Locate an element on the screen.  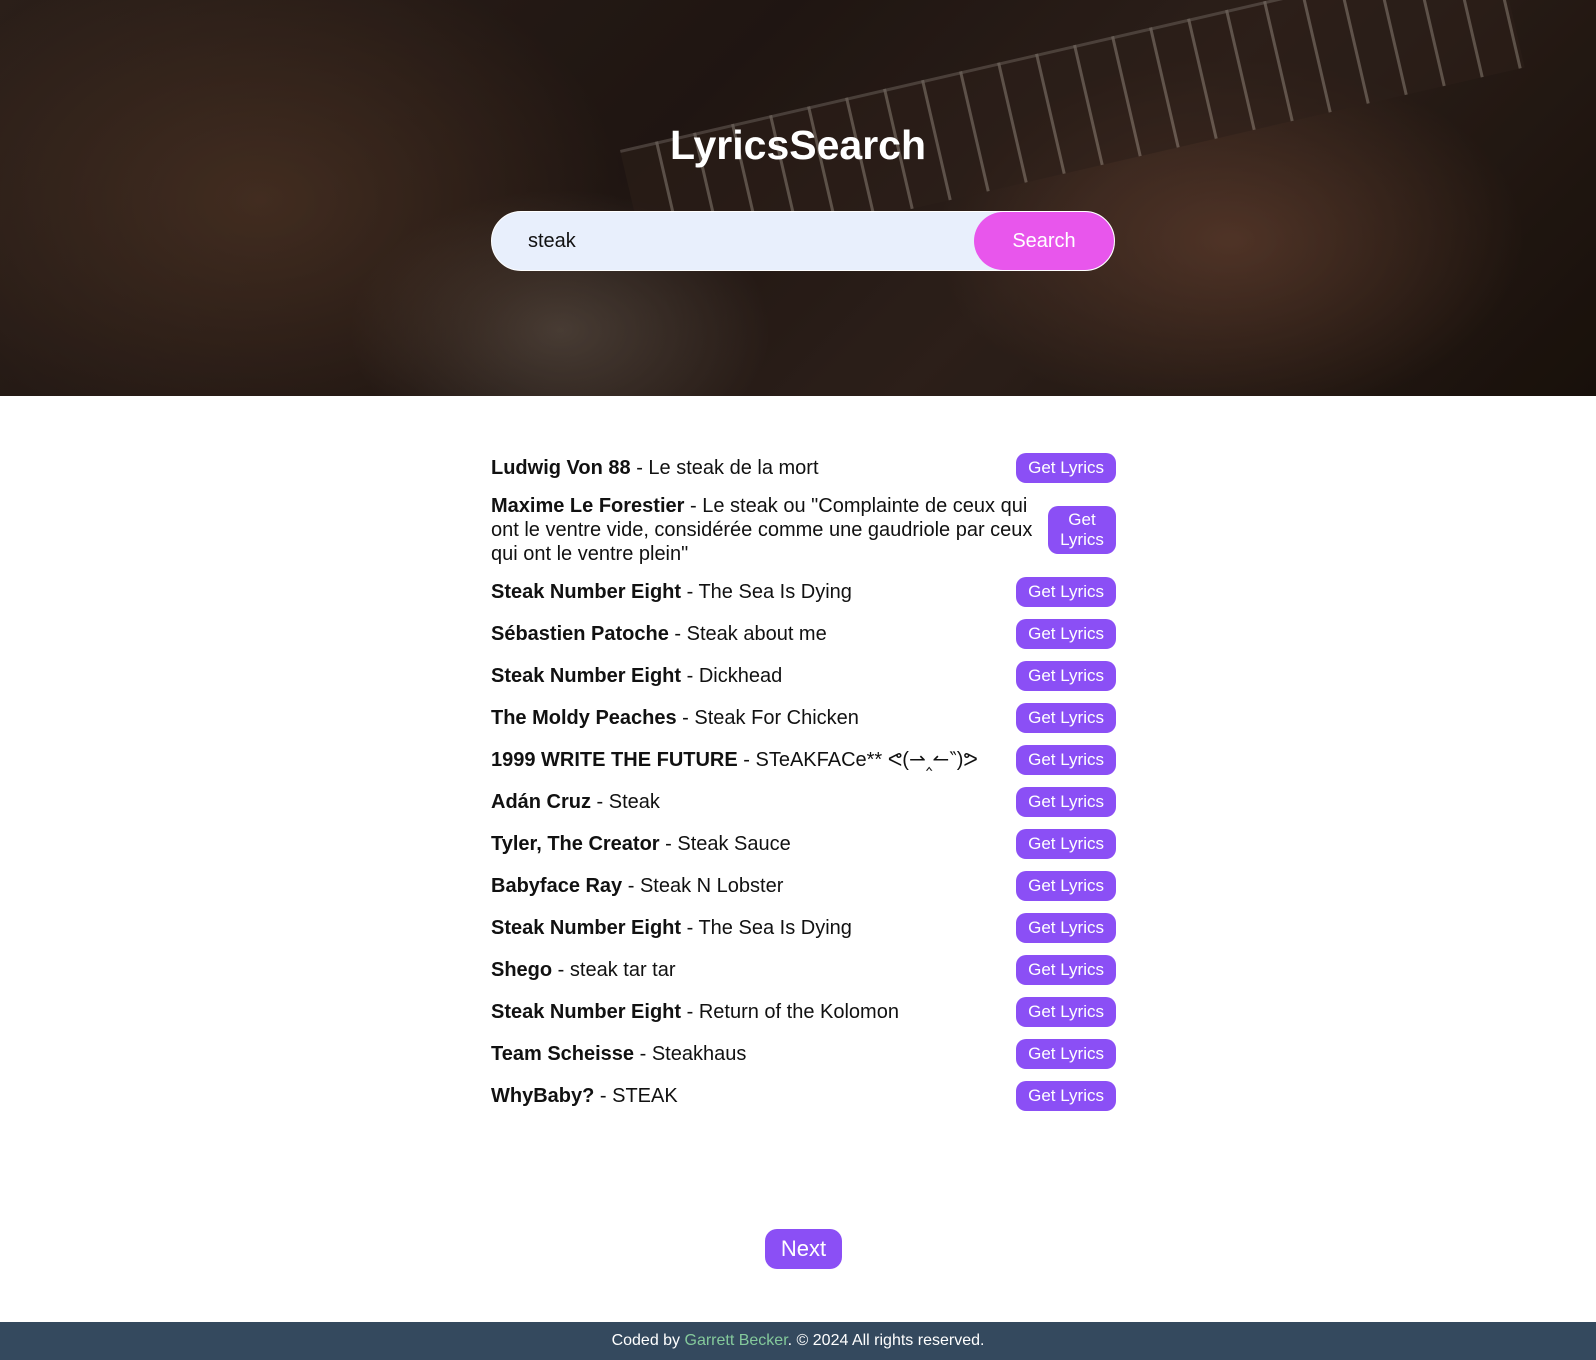
song-info: Tyler, The Creator - Steak Sauce is located at coordinates (753, 844).